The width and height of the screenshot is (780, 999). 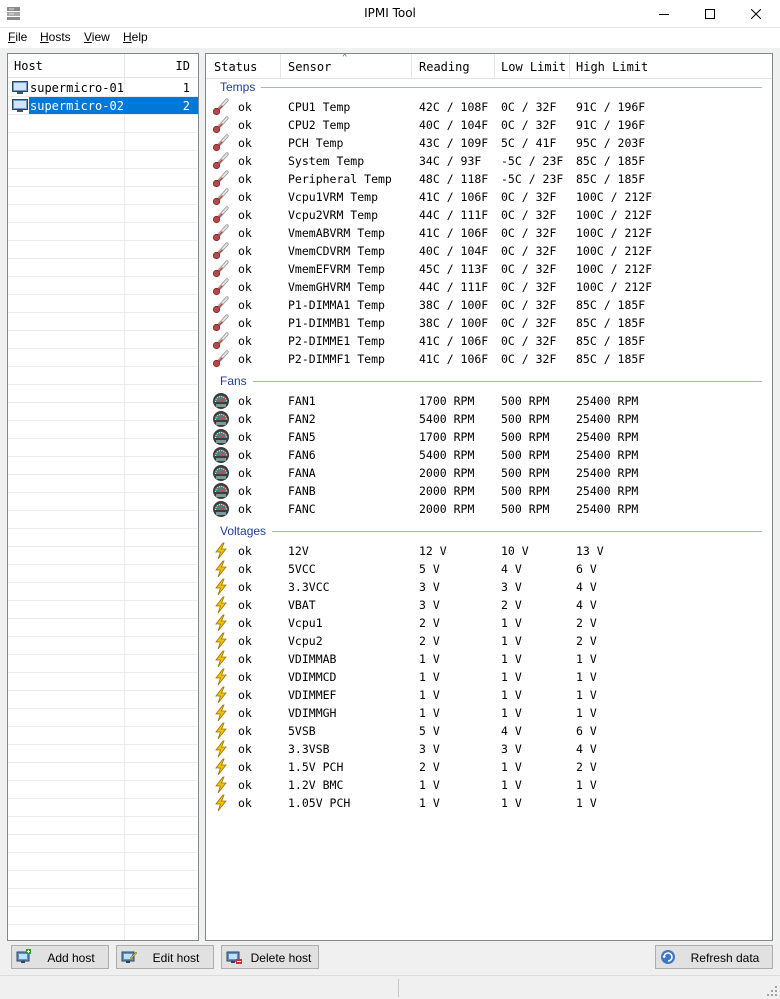 I want to click on column-header-id: ID, so click(x=183, y=66).